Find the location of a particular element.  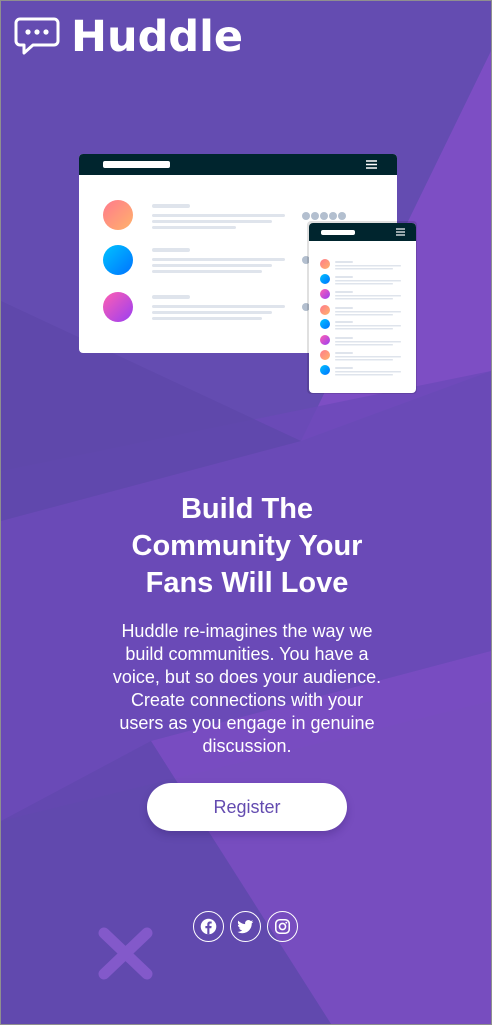

headline-line: Build The is located at coordinates (247, 509).